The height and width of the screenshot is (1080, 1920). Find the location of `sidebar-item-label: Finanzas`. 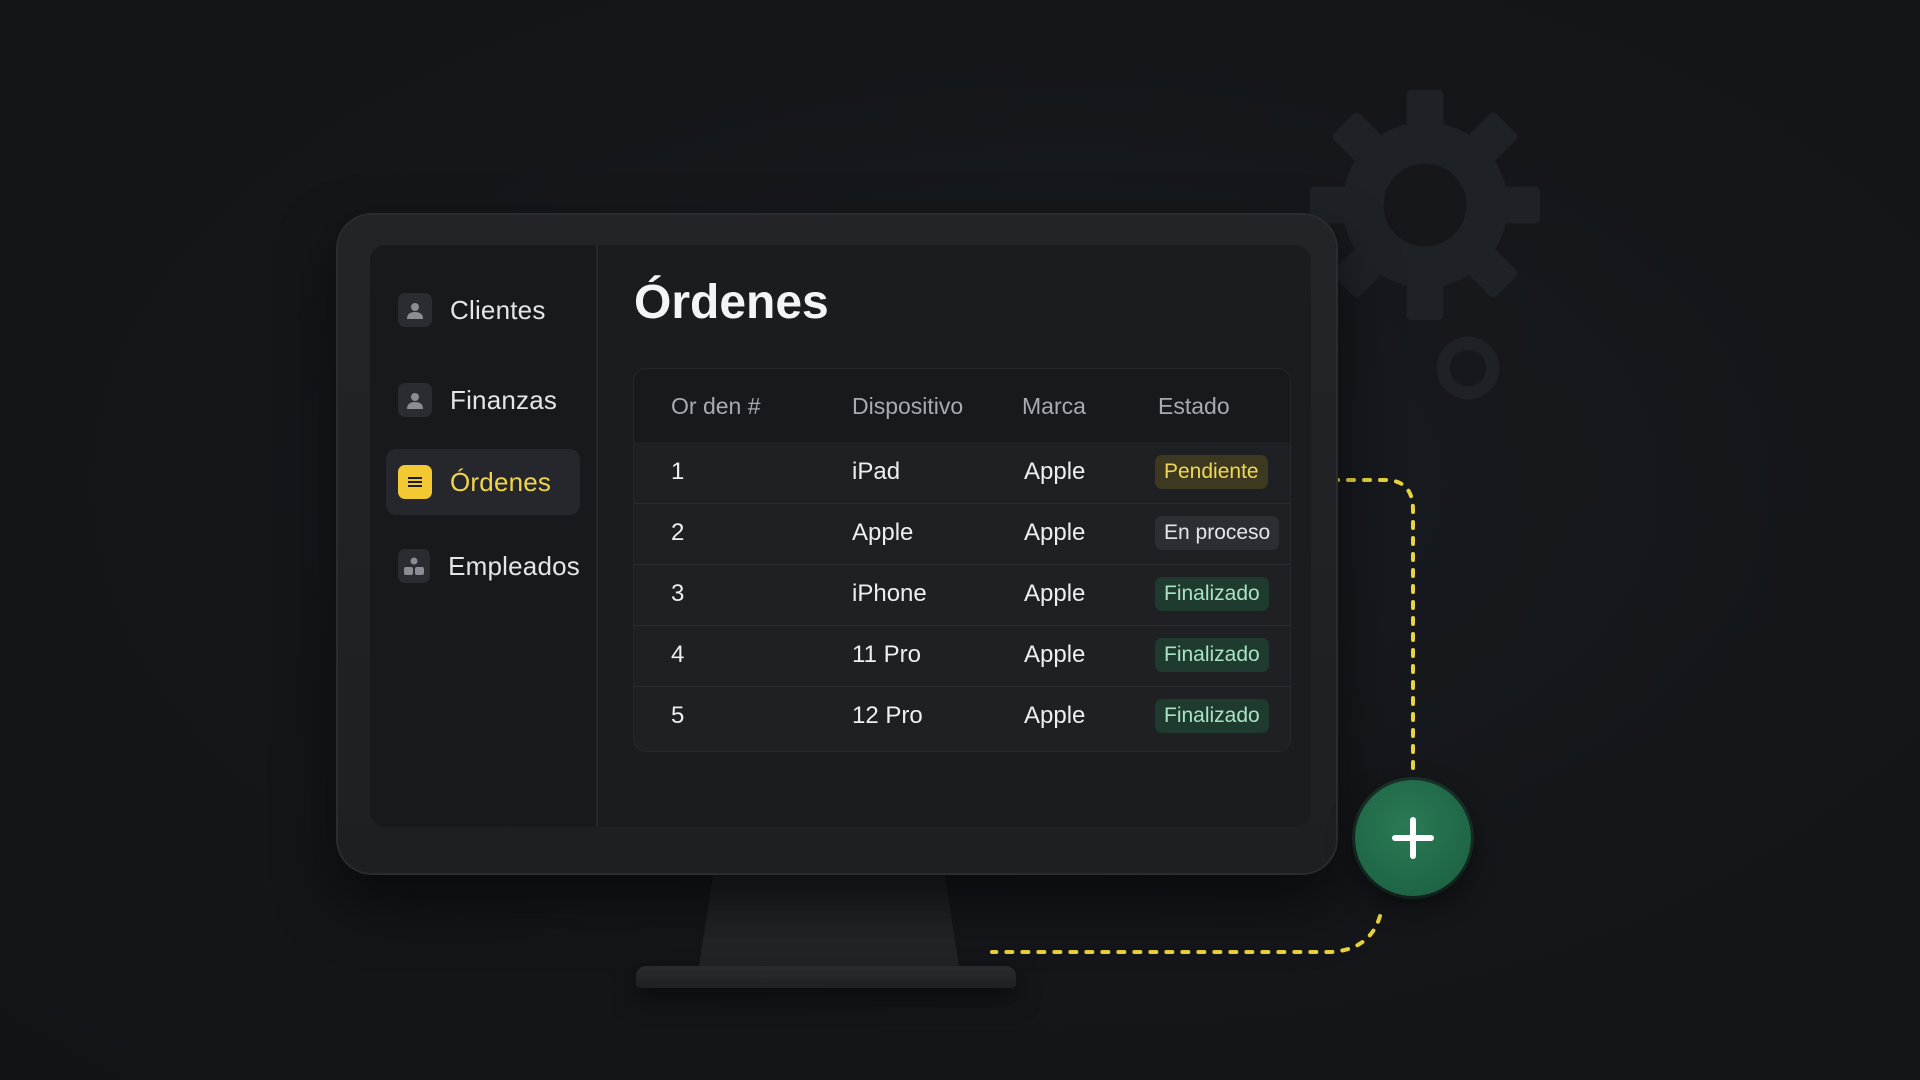

sidebar-item-label: Finanzas is located at coordinates (504, 399).